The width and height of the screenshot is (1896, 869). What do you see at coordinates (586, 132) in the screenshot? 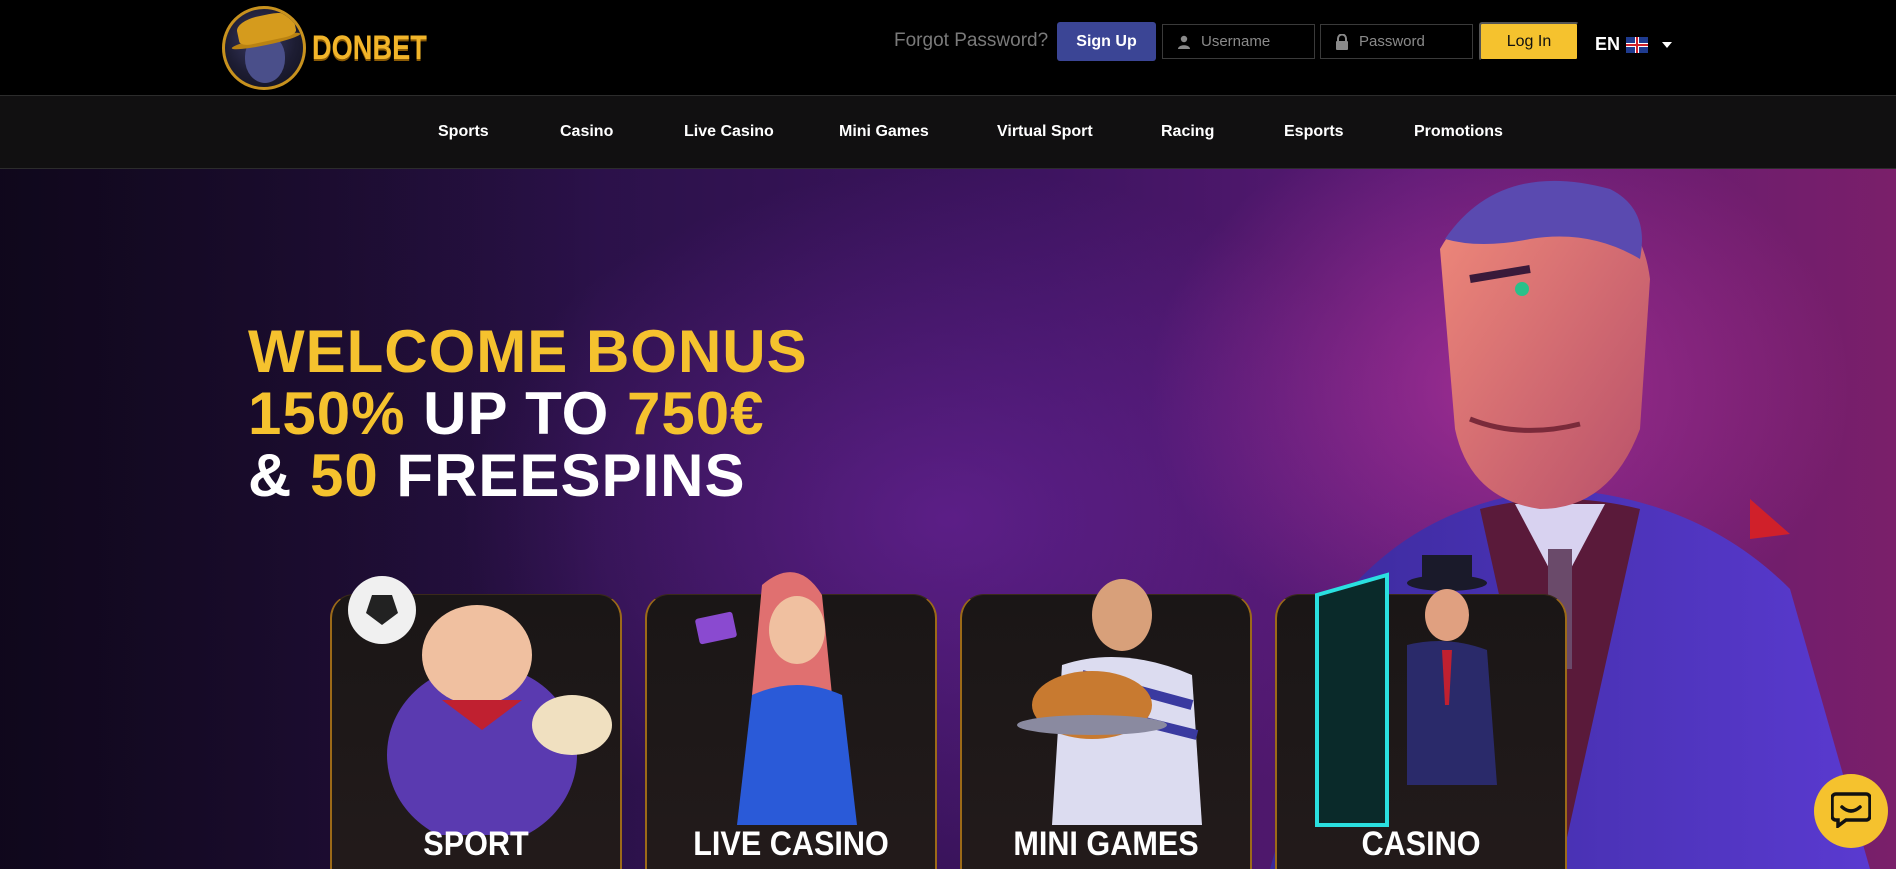
I see `nav-item-casino: Casino` at bounding box center [586, 132].